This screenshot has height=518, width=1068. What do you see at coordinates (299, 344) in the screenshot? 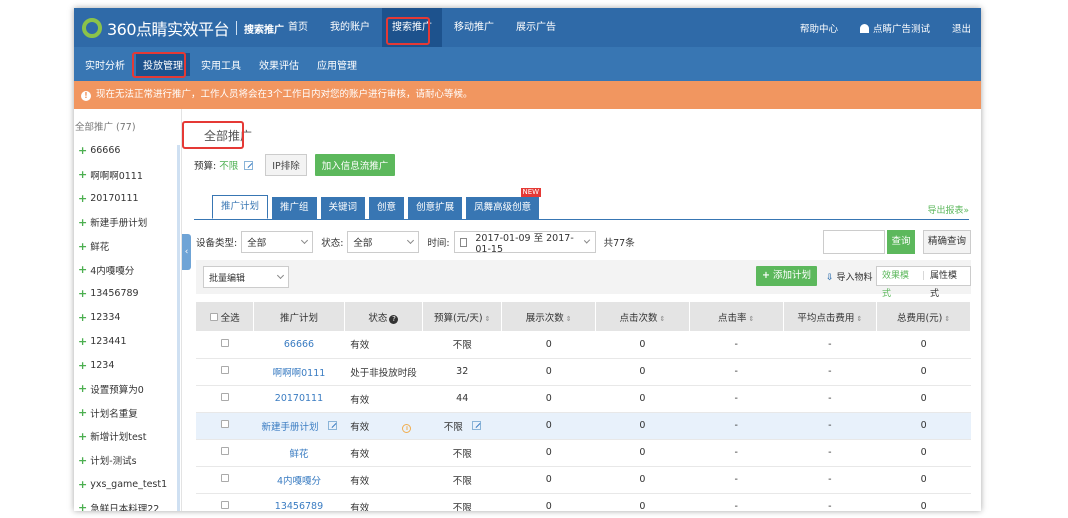
I see `plan-link: 66666` at bounding box center [299, 344].